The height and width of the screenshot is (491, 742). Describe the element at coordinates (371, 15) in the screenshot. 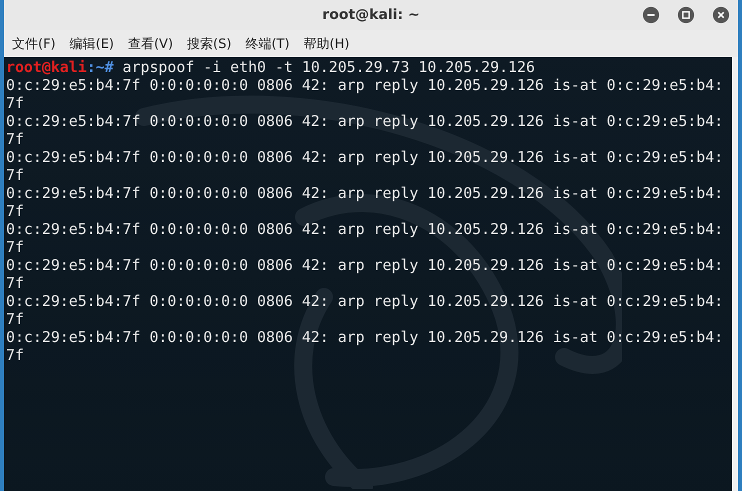

I see `window-title: root@kali: ~` at that location.